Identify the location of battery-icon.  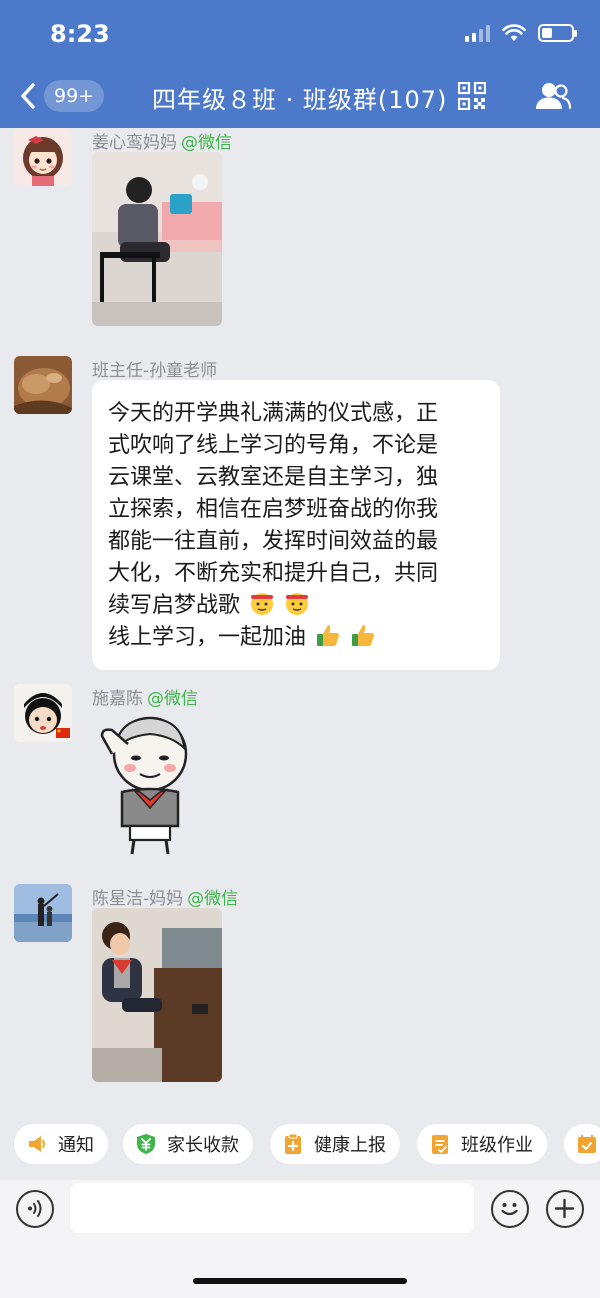
(557, 33).